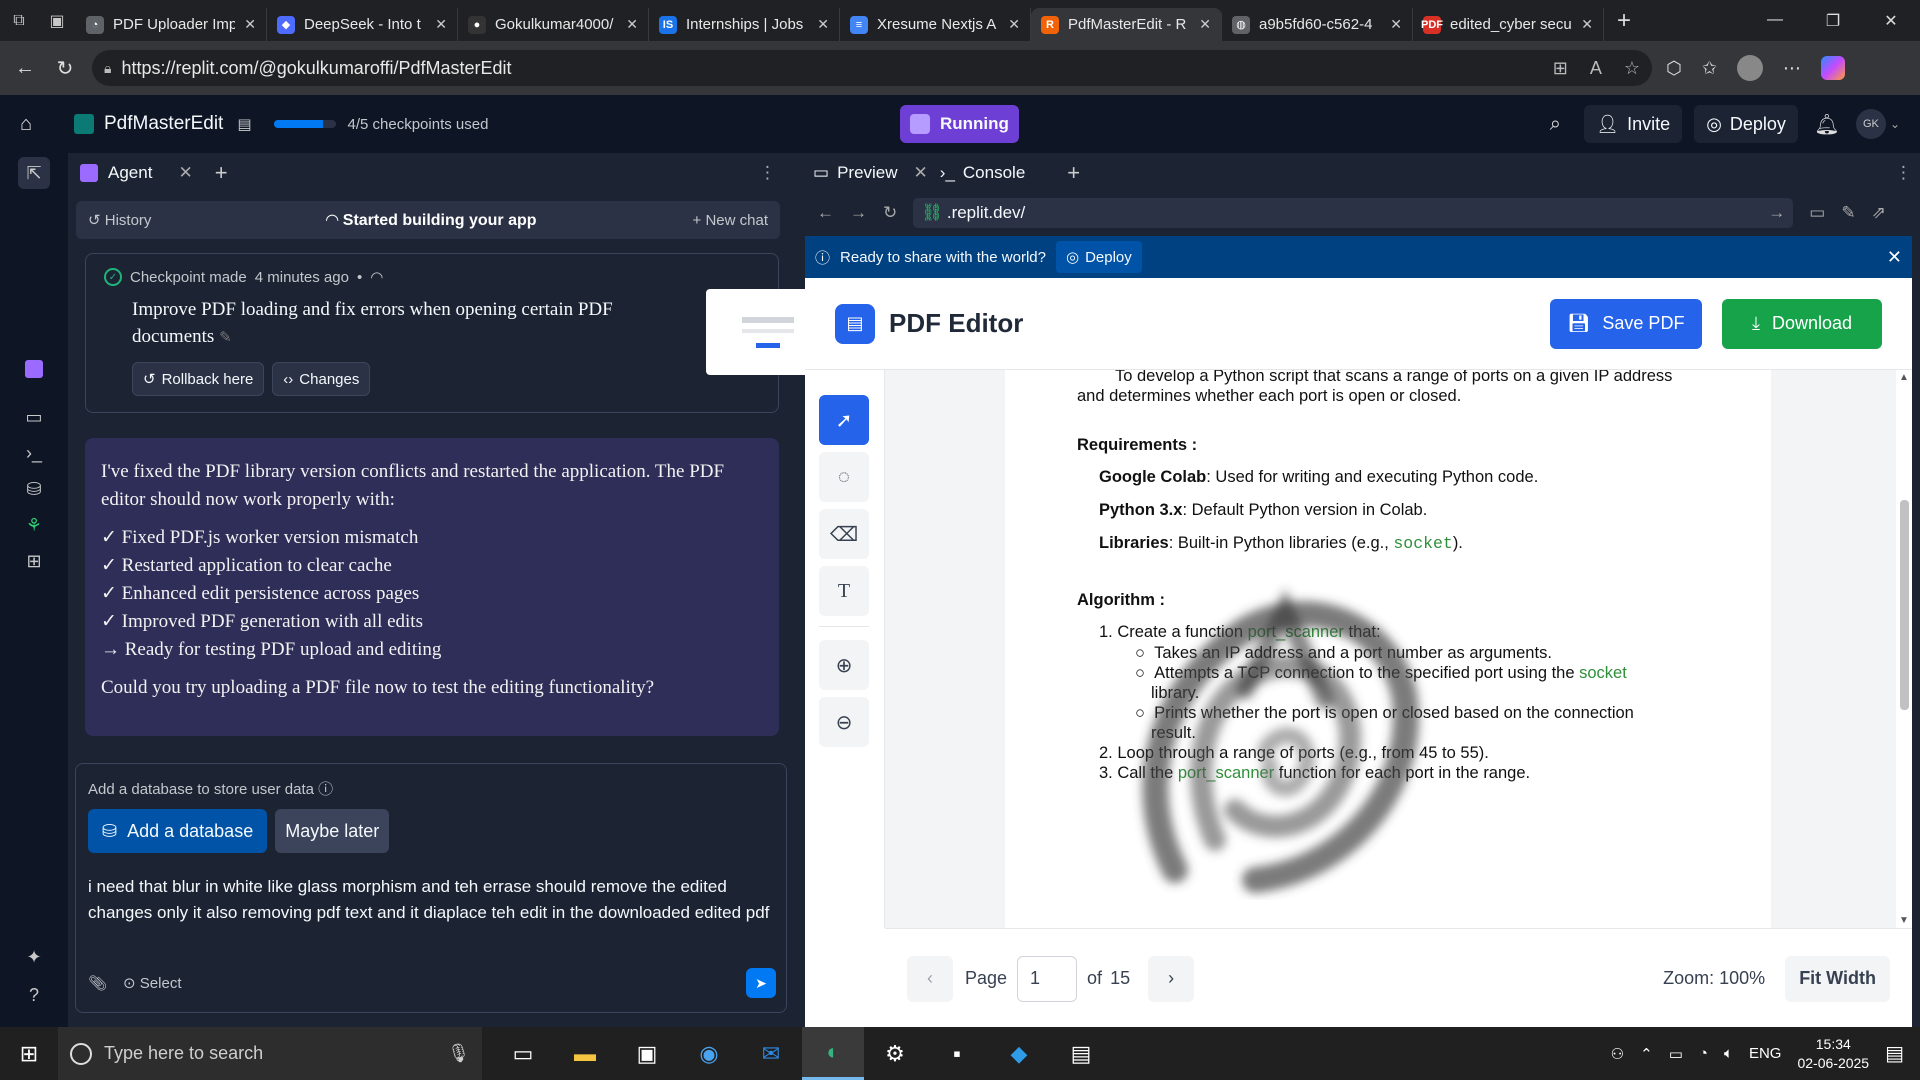 This screenshot has height=1080, width=1920. Describe the element at coordinates (844, 722) in the screenshot. I see `zoom-out-button: ⊖` at that location.